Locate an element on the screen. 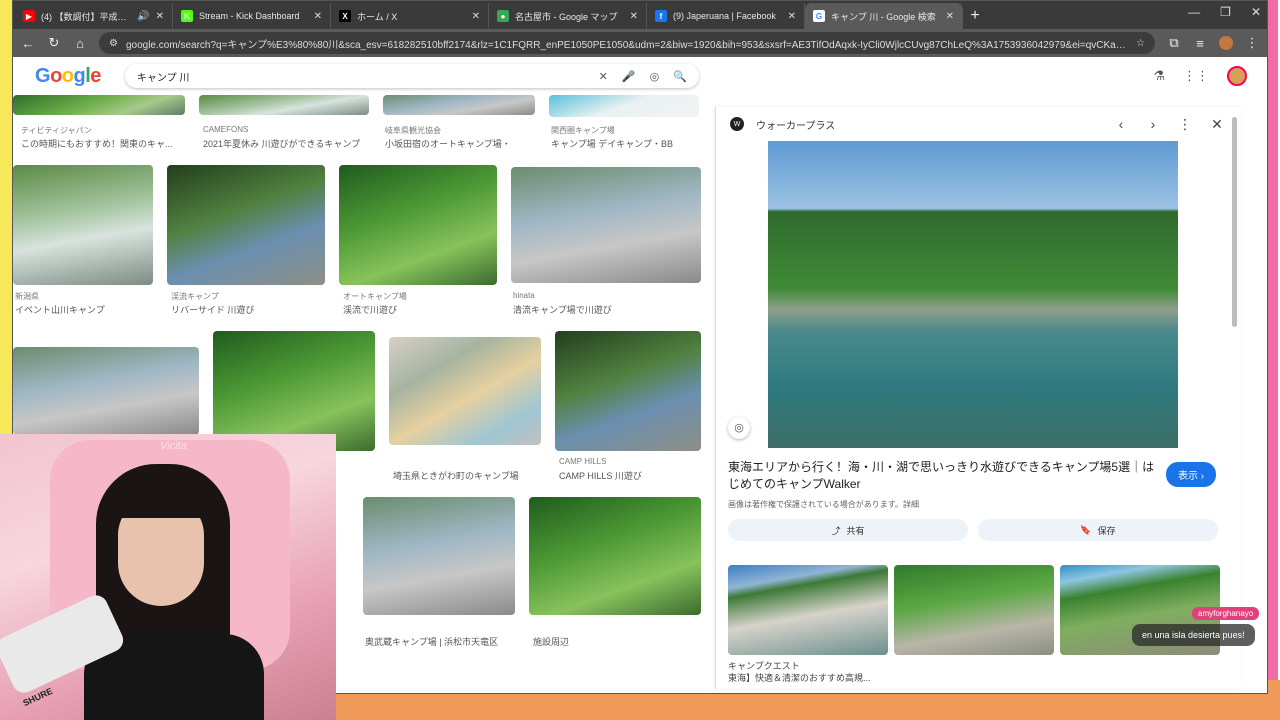 The height and width of the screenshot is (720, 1280). close-icon: ✕ is located at coordinates (1217, 124).